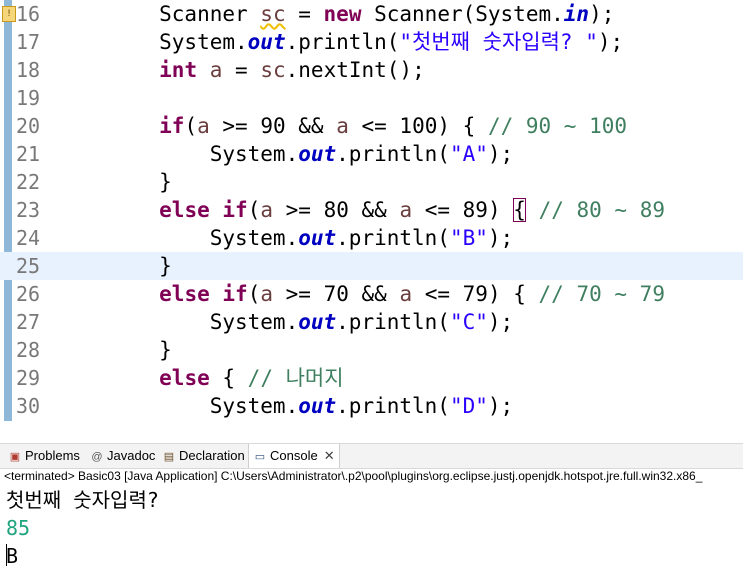 Image resolution: width=743 pixels, height=571 pixels. Describe the element at coordinates (122, 456) in the screenshot. I see `tab-javadoc: @ Javadoc` at that location.